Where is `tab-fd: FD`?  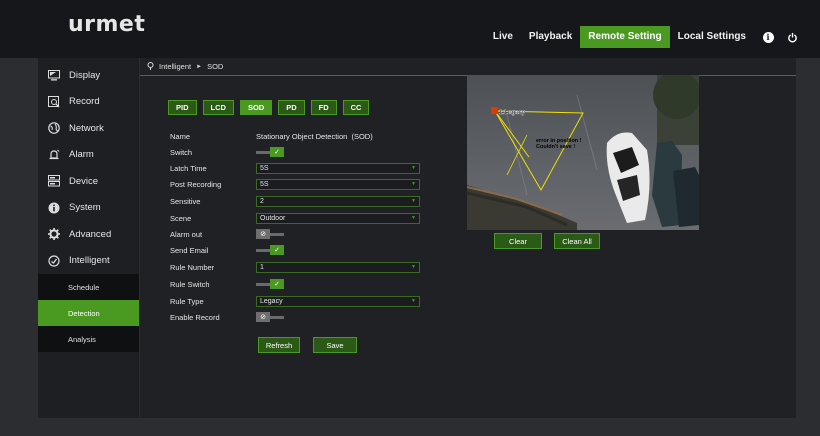 tab-fd: FD is located at coordinates (323, 107).